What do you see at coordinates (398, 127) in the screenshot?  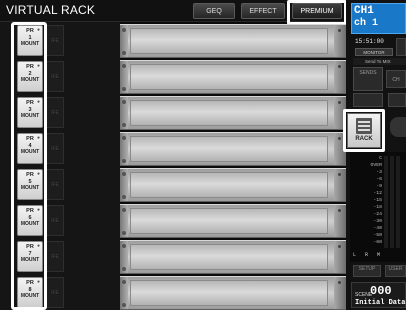 I see `knob-icon` at bounding box center [398, 127].